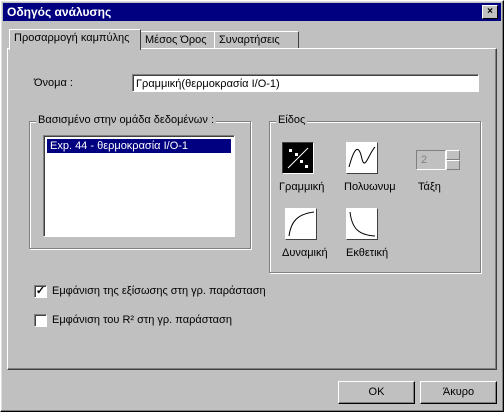  I want to click on order-spinner-arrows, so click(453, 160).